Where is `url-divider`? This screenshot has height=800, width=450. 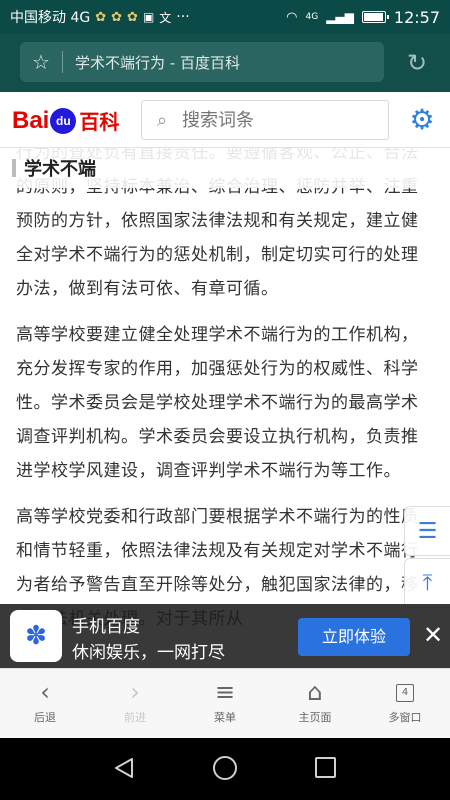
url-divider is located at coordinates (62, 62).